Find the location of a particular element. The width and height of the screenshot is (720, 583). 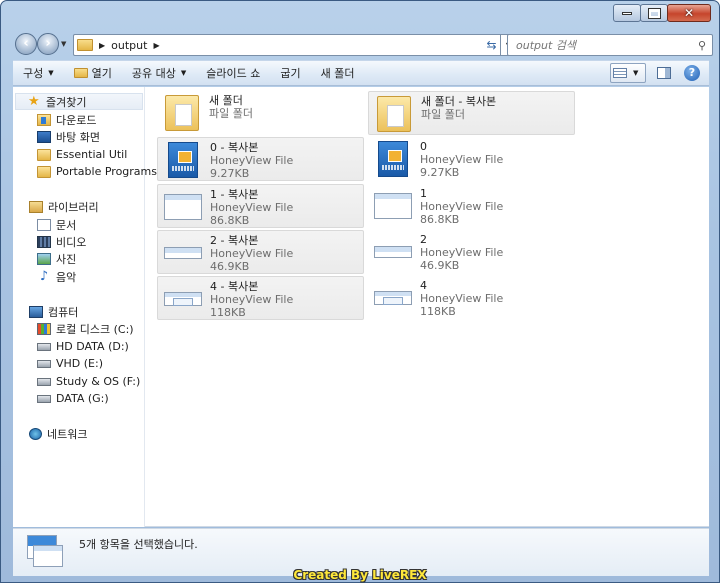

help-button: ? is located at coordinates (692, 73).